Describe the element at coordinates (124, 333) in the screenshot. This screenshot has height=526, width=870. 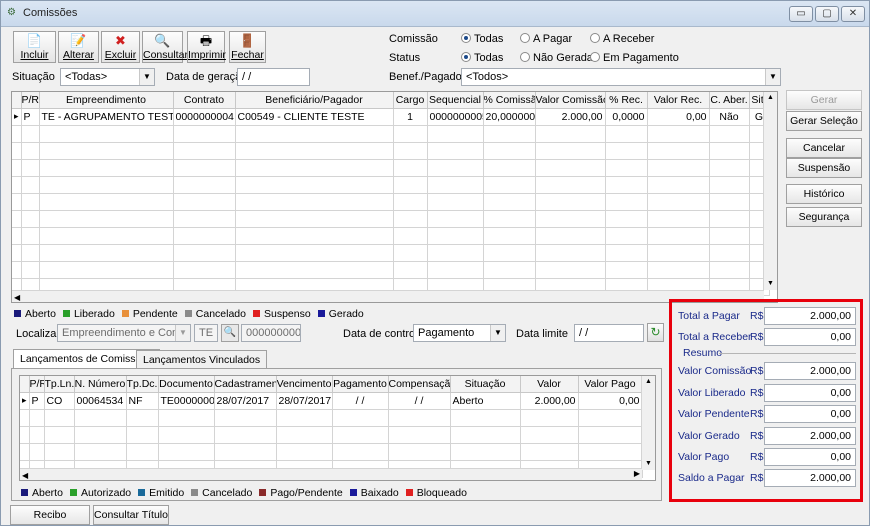
I see `localizar-field-select: Empreendimento e Contrato ▼` at that location.